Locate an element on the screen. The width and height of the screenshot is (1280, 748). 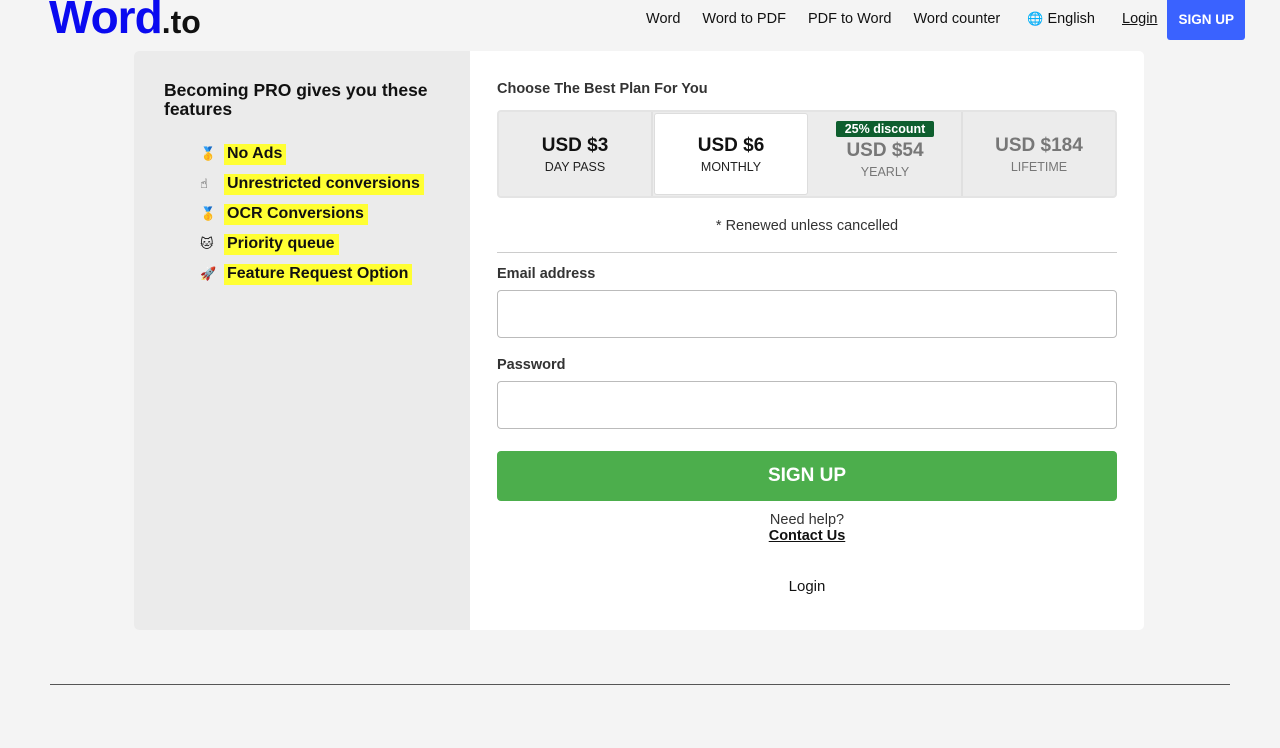
plan-day-pass: USD $3 DAY PASS is located at coordinates (576, 154).